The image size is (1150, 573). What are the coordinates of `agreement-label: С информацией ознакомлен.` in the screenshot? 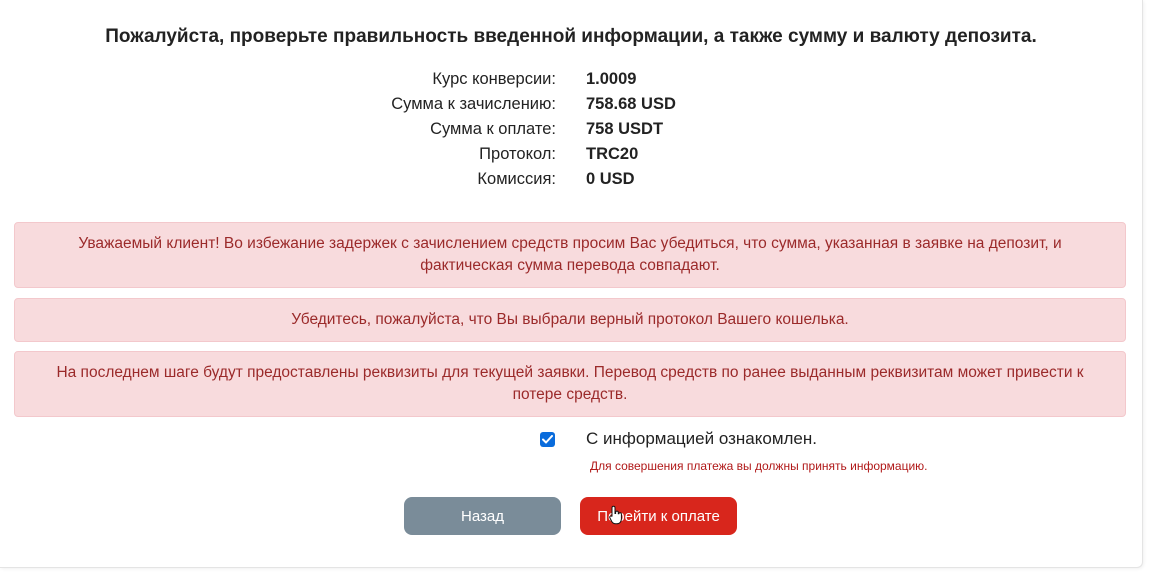 It's located at (701, 439).